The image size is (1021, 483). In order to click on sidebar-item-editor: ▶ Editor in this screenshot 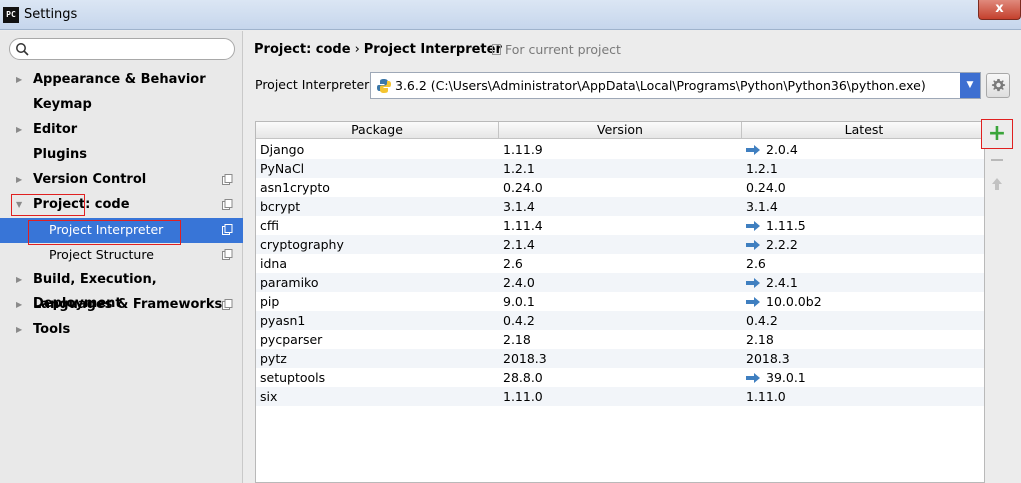, I will do `click(121, 130)`.